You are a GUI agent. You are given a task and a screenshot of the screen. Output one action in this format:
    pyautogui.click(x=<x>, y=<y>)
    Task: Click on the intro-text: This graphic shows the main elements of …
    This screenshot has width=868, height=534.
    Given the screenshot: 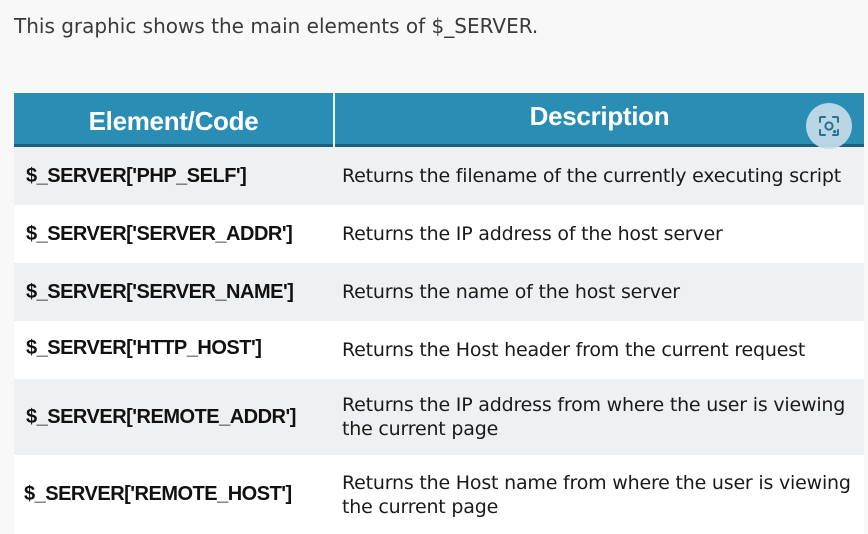 What is the action you would take?
    pyautogui.click(x=276, y=26)
    